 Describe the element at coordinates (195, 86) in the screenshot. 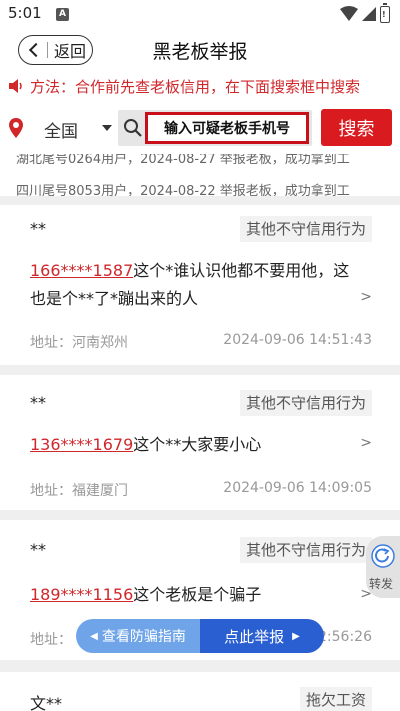

I see `notice-text: 方法：合作前先查老板信用，在下面搜索框中搜索` at that location.